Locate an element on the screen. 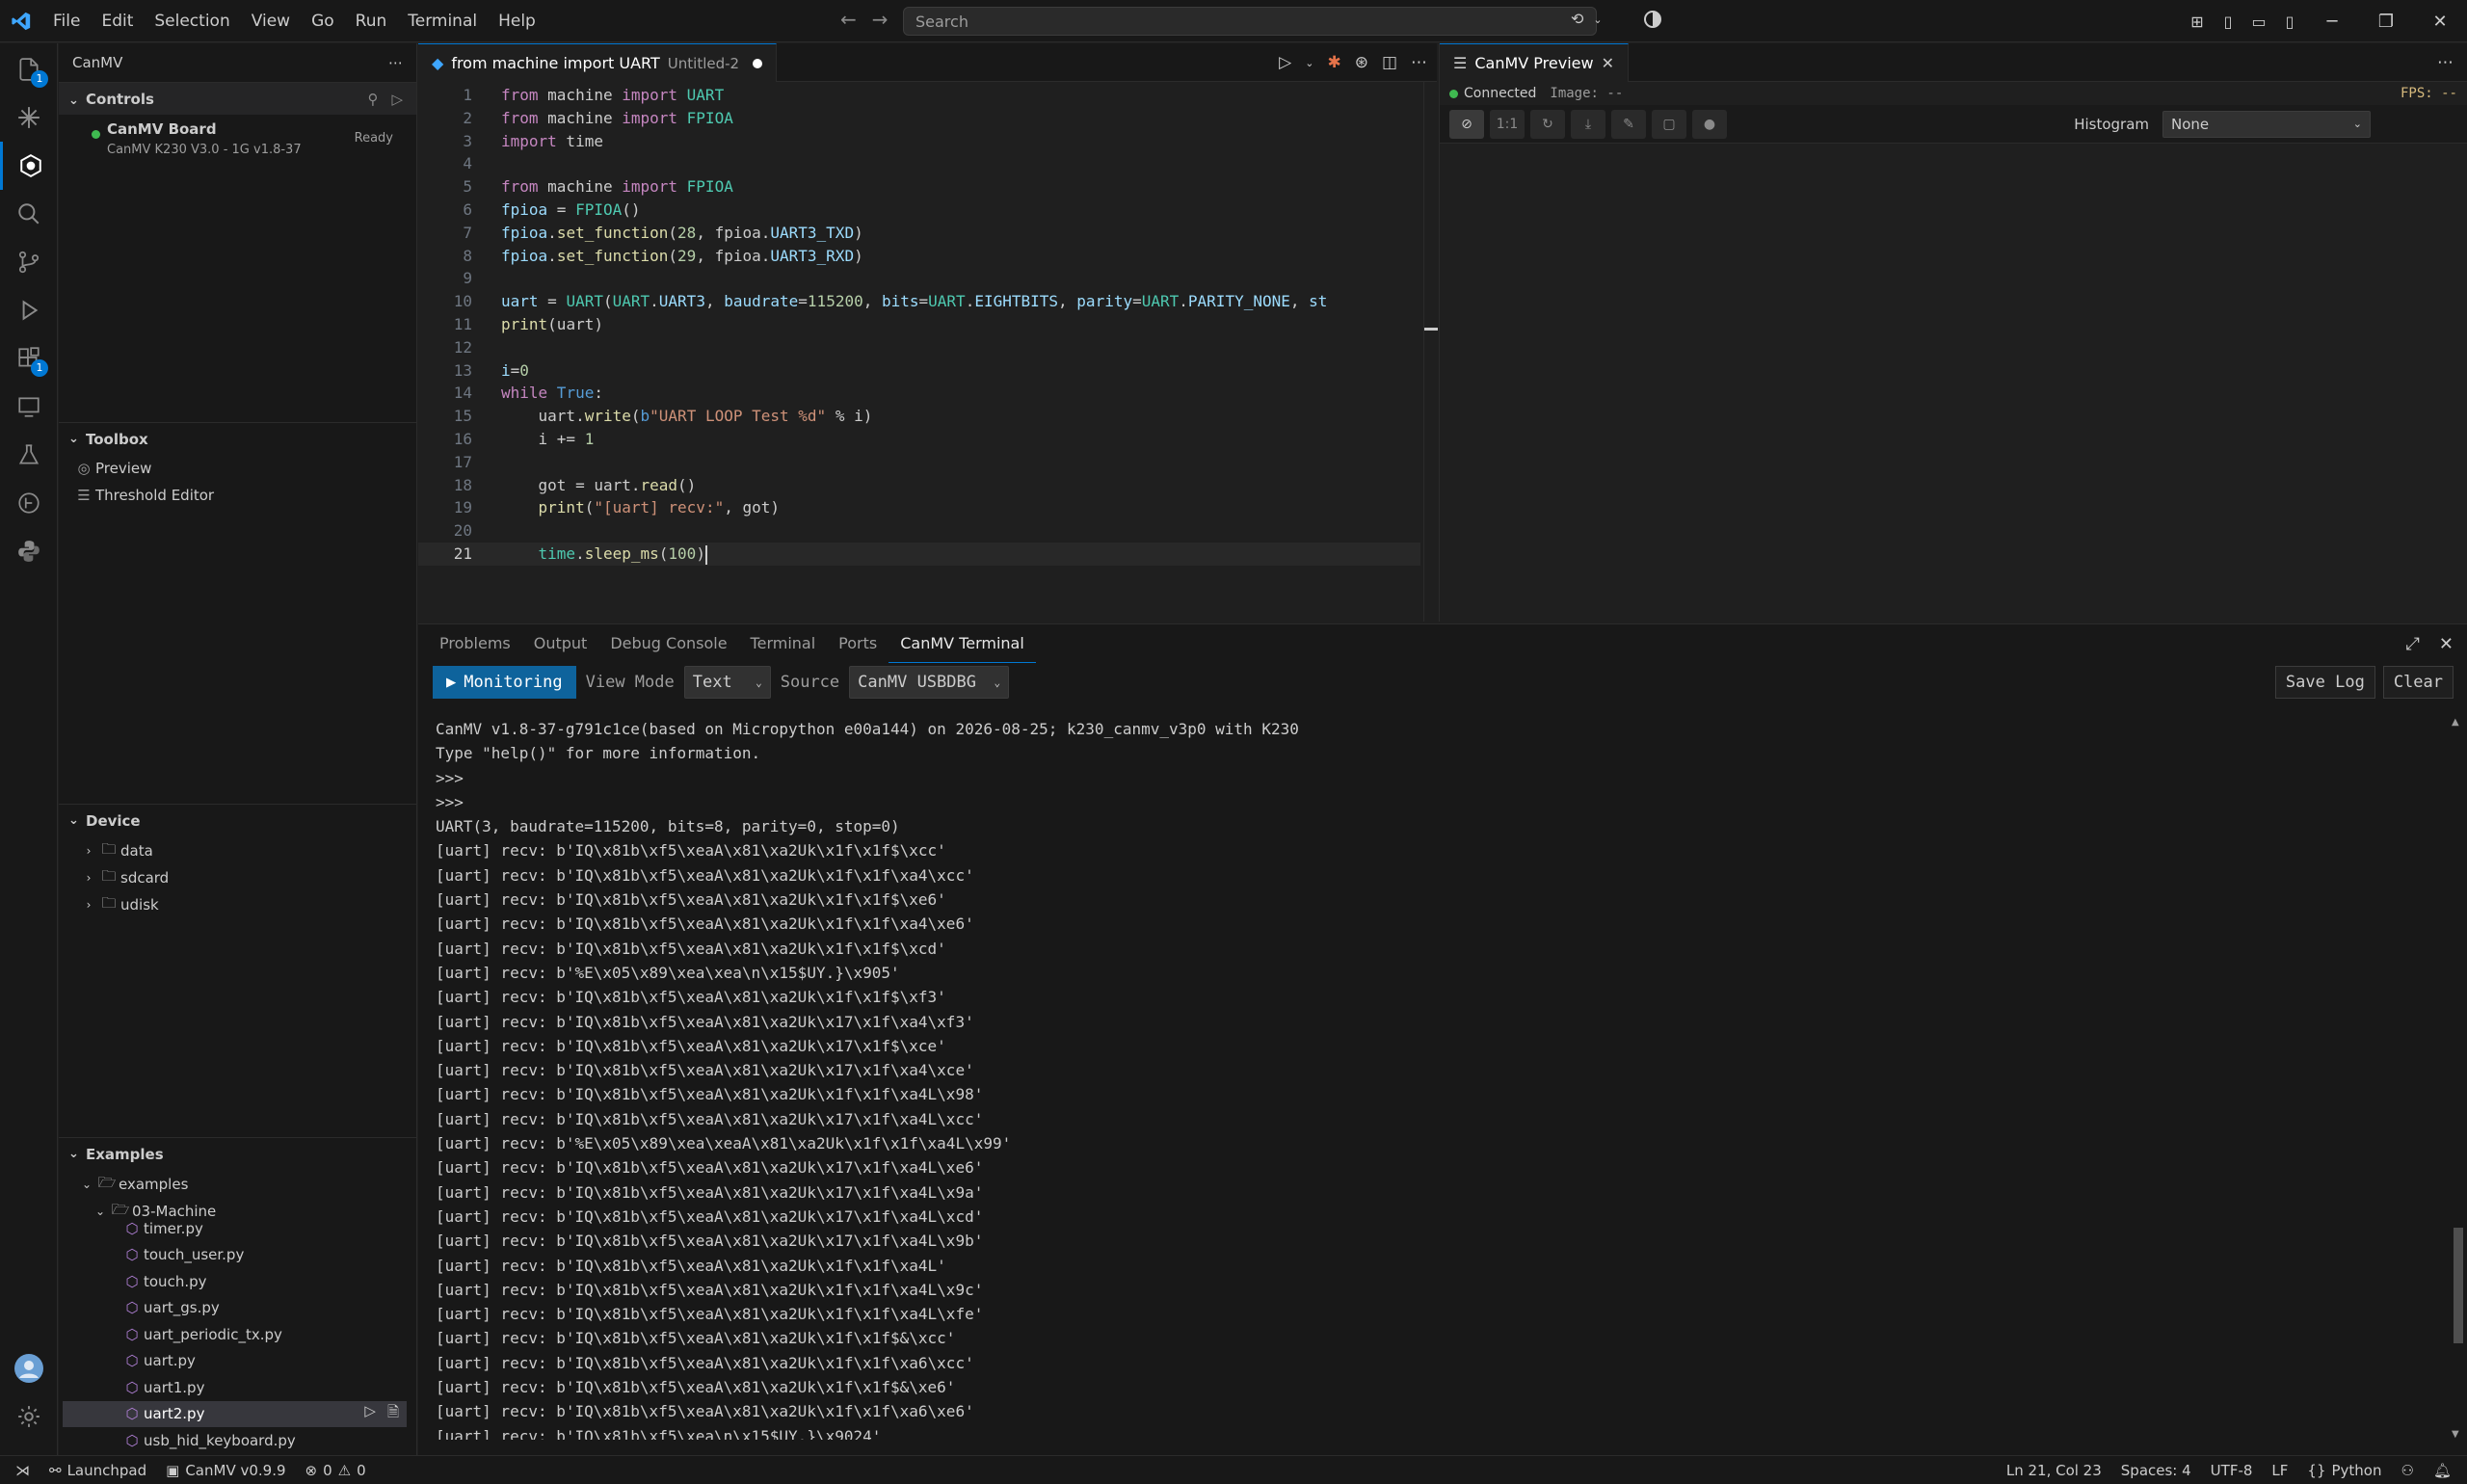 This screenshot has height=1484, width=2467. code-line: 17 is located at coordinates (919, 462).